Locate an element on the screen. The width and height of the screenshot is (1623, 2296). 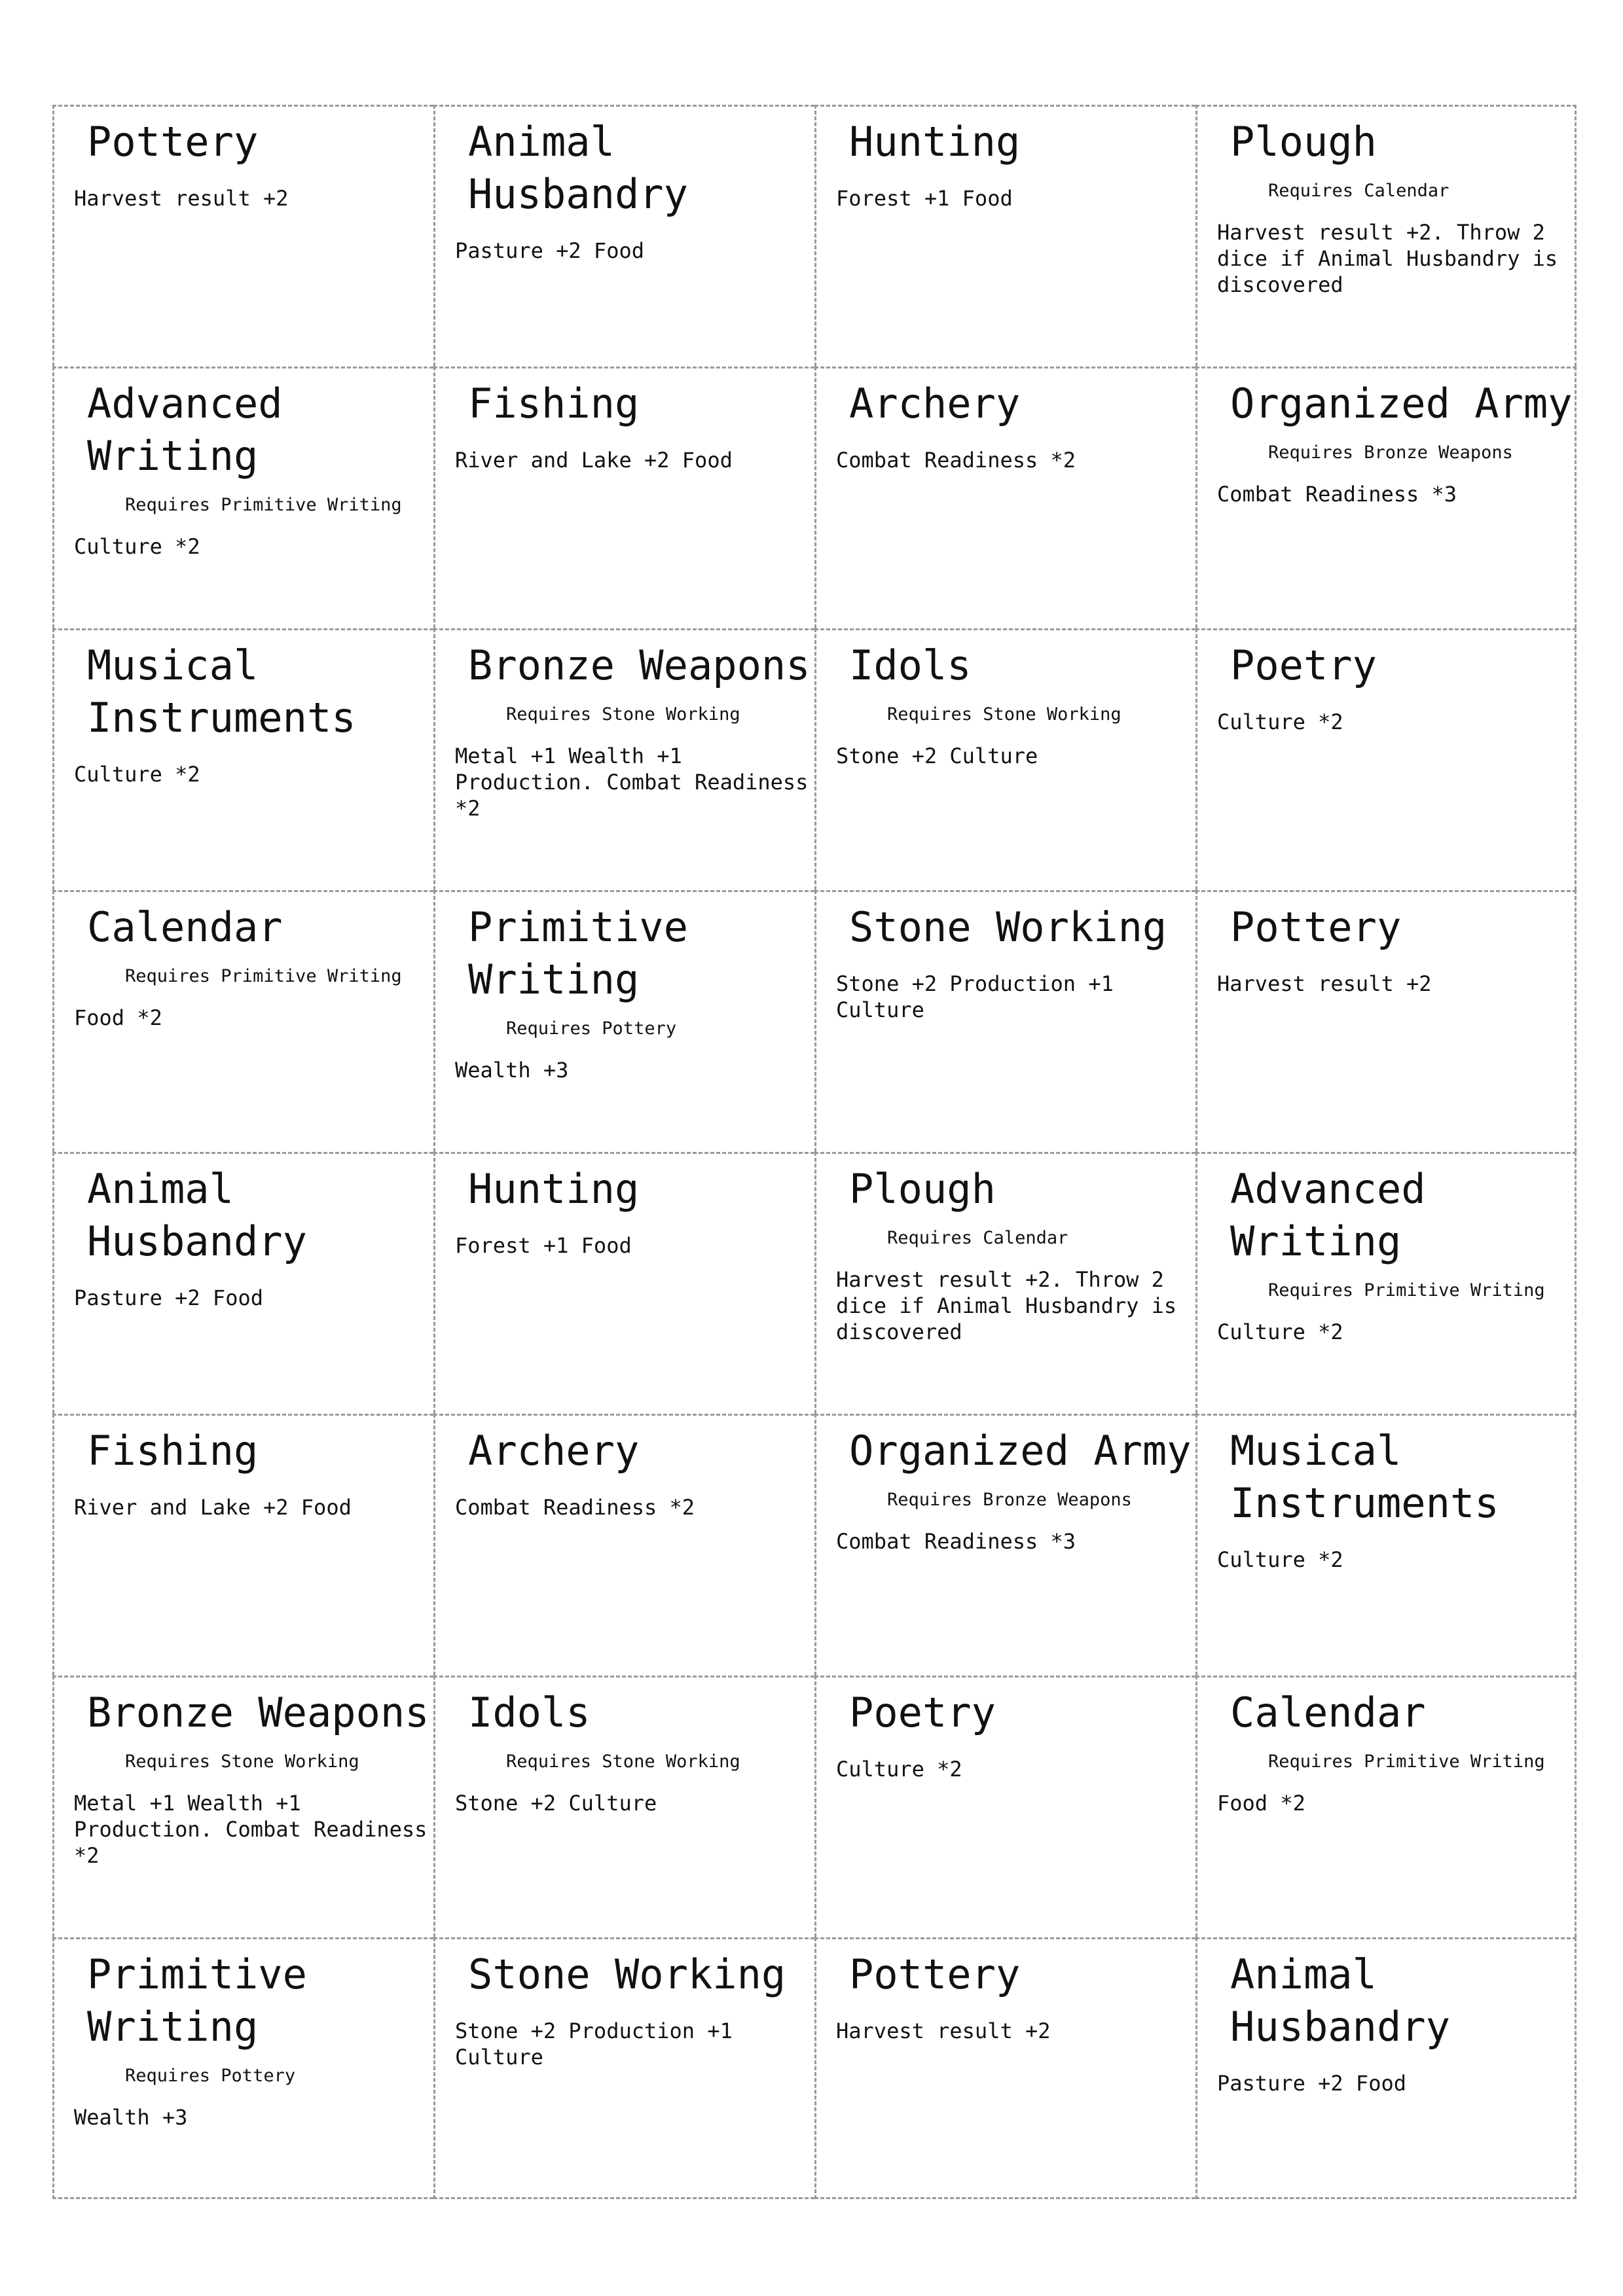
card-requirement: Requires Calendar is located at coordinates (1359, 191).